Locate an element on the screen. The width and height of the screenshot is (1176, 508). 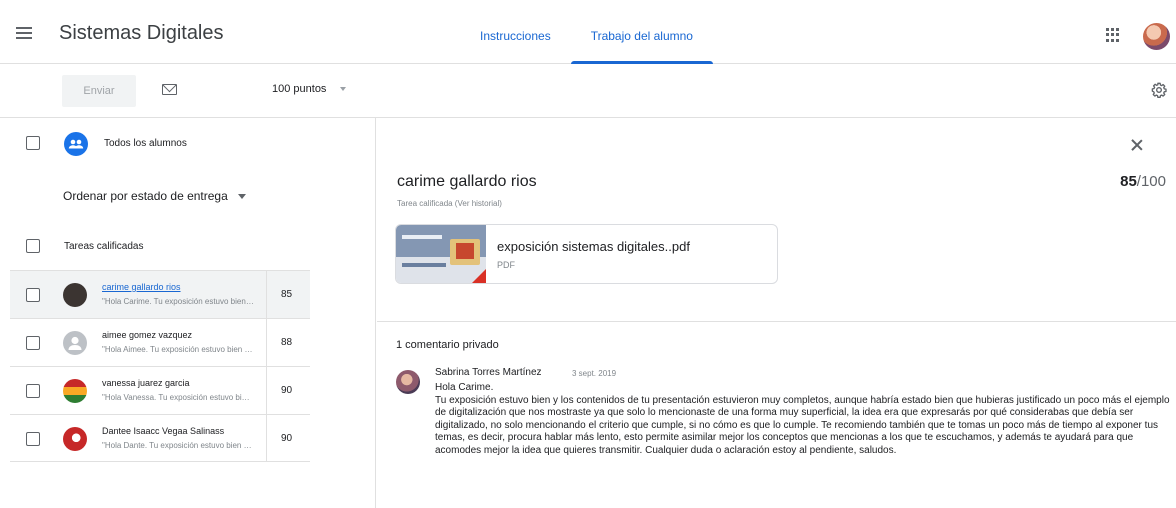
private-comments-header: 1 comentario privado is located at coordinates (447, 345).